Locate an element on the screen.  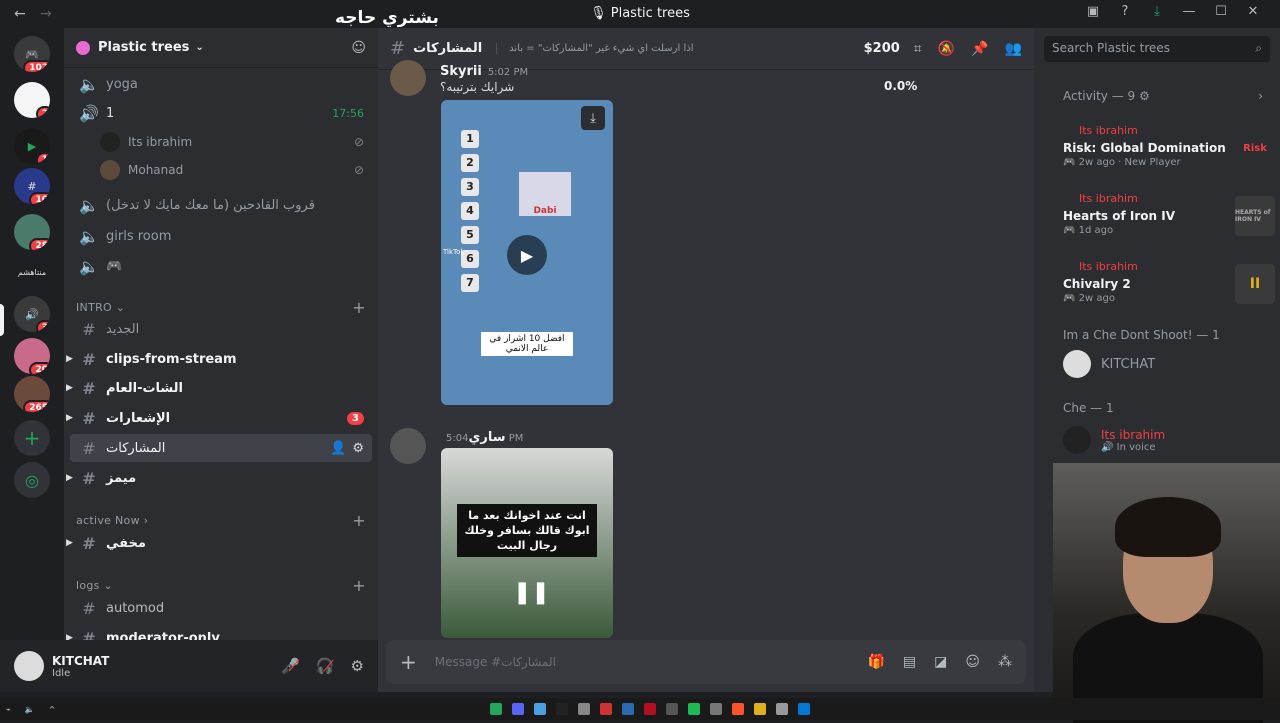
server-icon: منتاهشم is located at coordinates (32, 272).